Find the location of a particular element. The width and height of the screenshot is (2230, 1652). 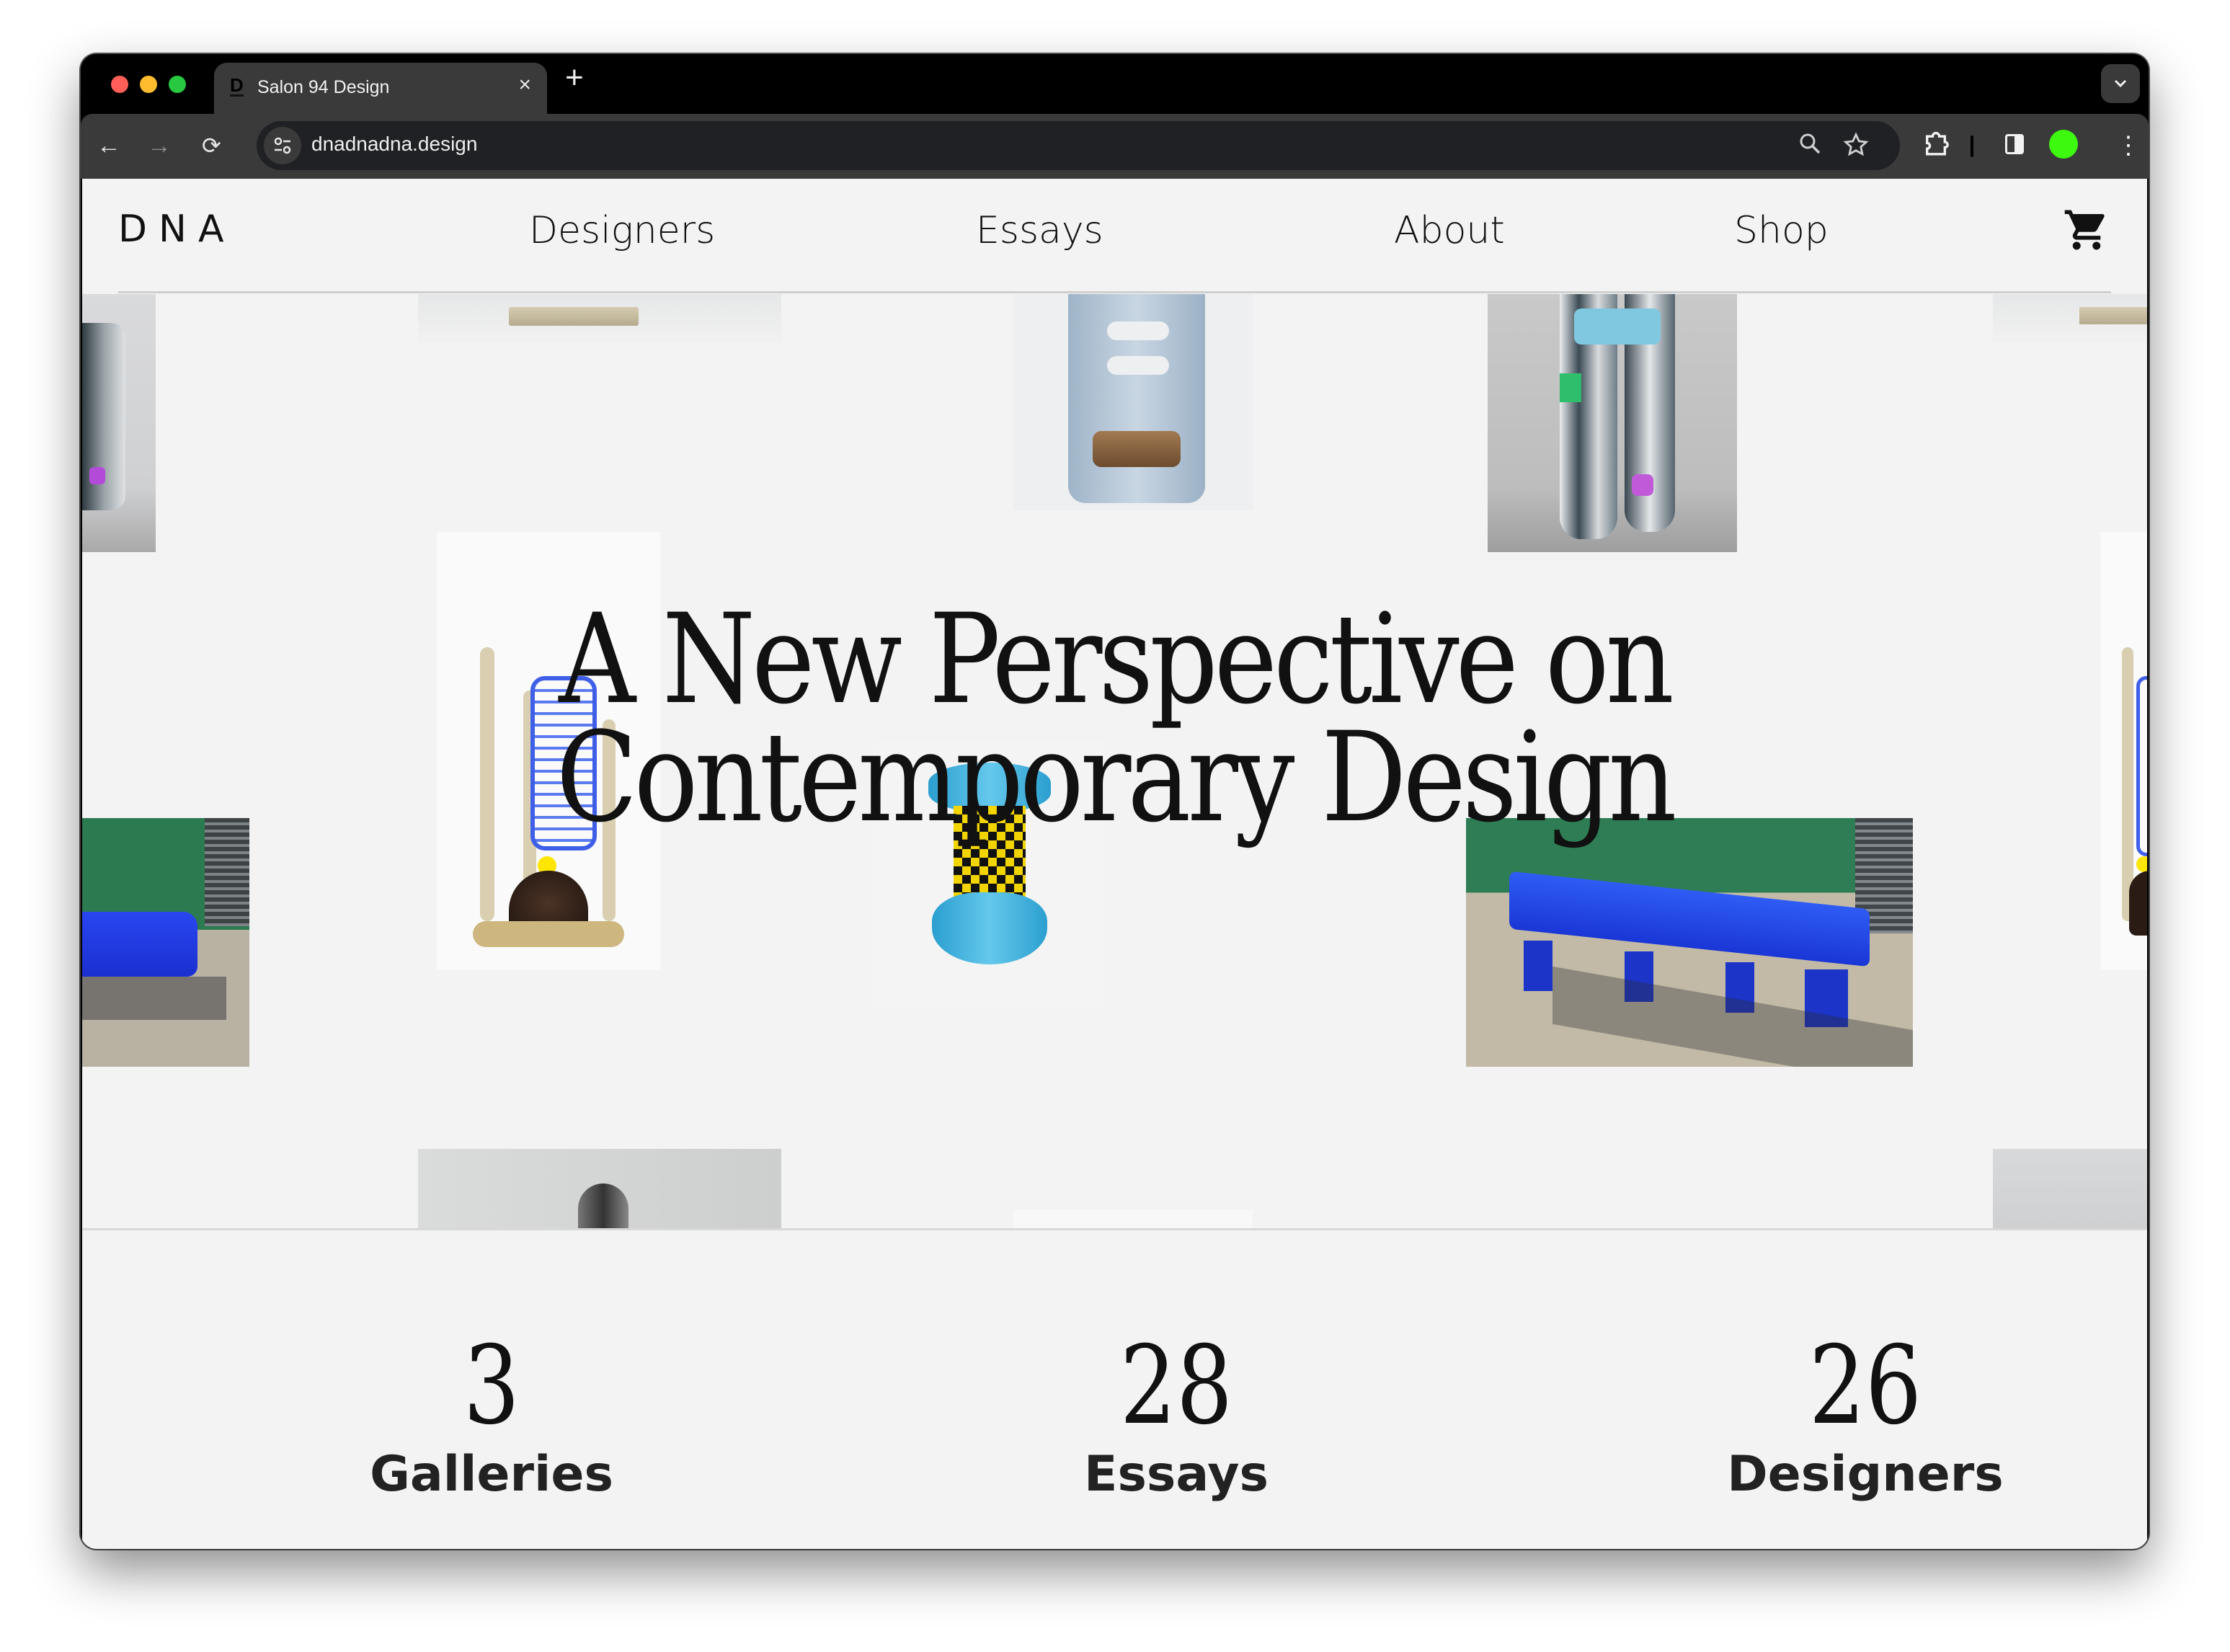

hero-image-cactus-lamp-right is located at coordinates (2123, 751).